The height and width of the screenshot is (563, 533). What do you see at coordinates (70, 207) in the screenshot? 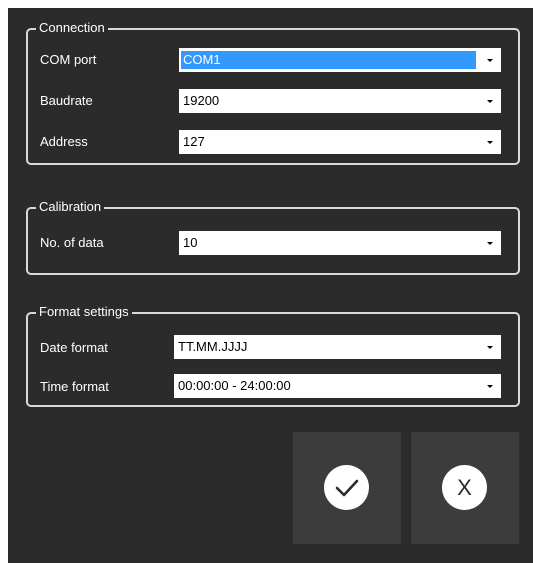
I see `calibration-group-title: Calibration` at bounding box center [70, 207].